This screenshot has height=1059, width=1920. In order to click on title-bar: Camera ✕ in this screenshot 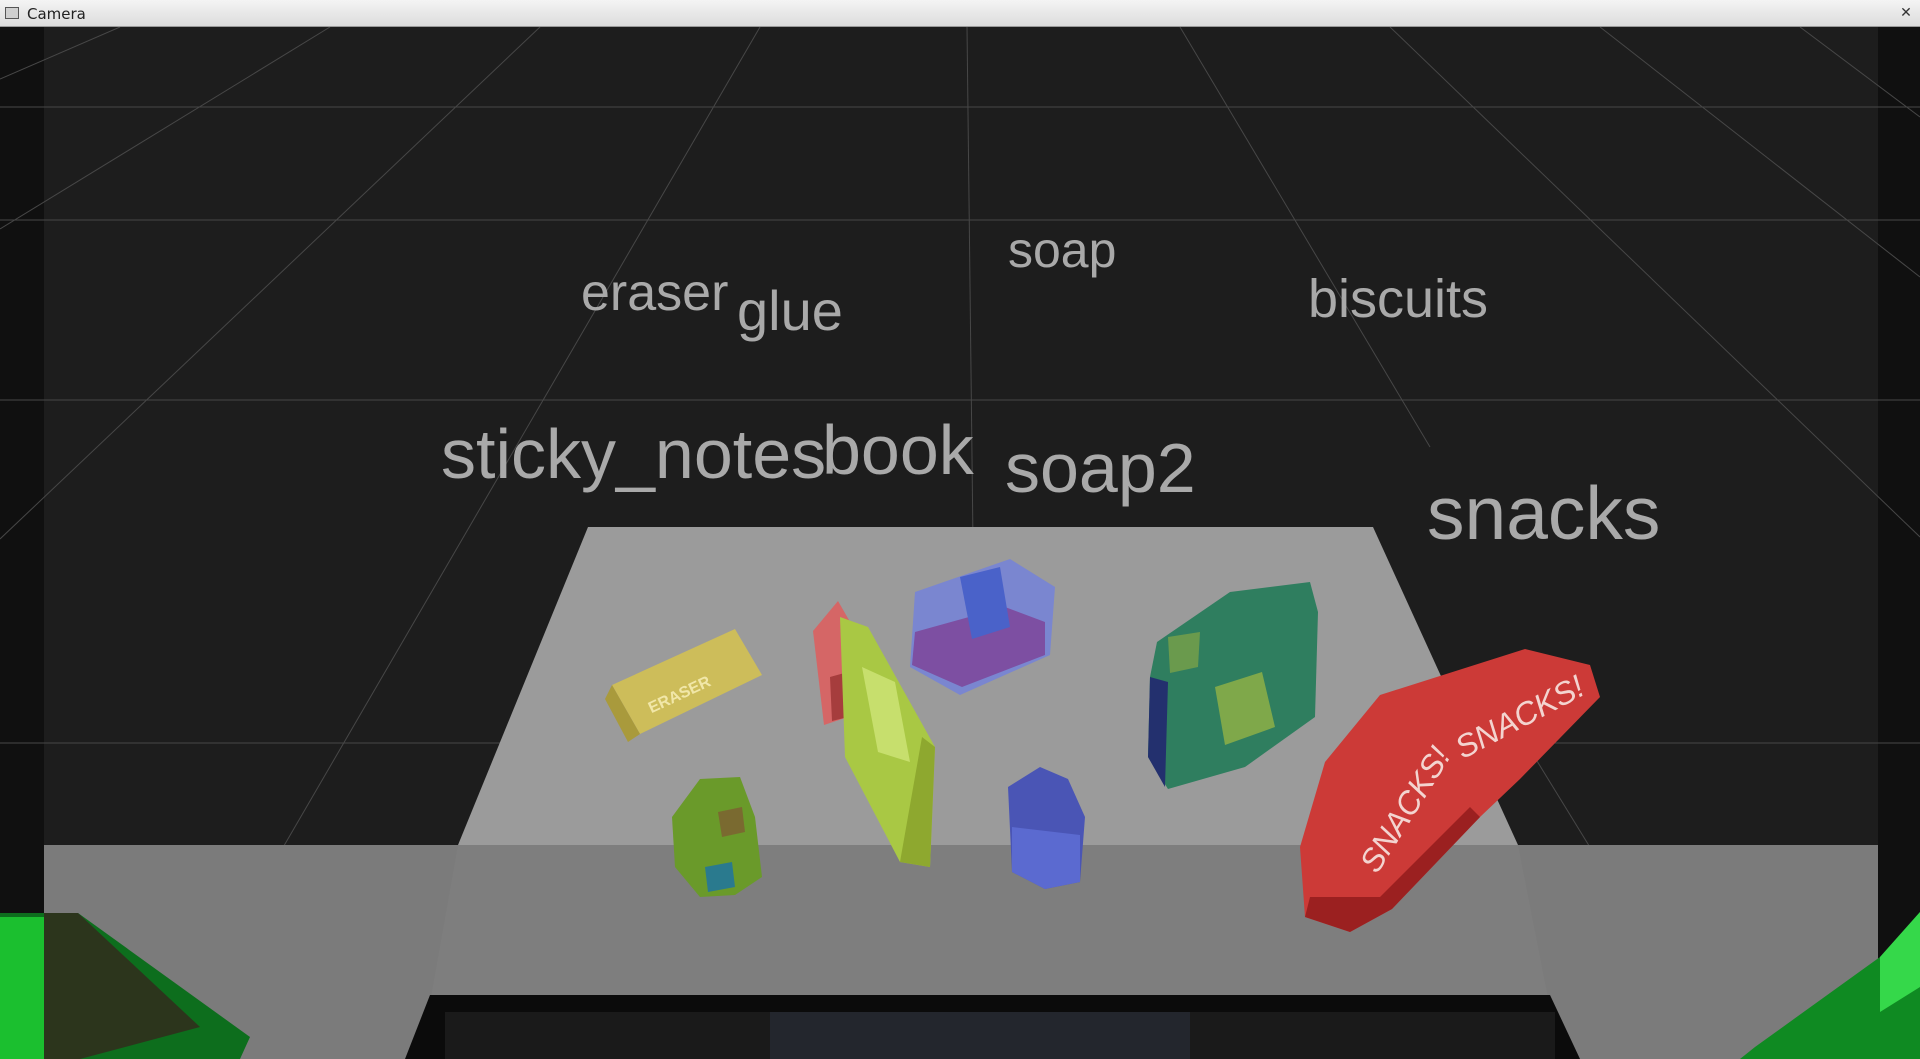, I will do `click(960, 13)`.